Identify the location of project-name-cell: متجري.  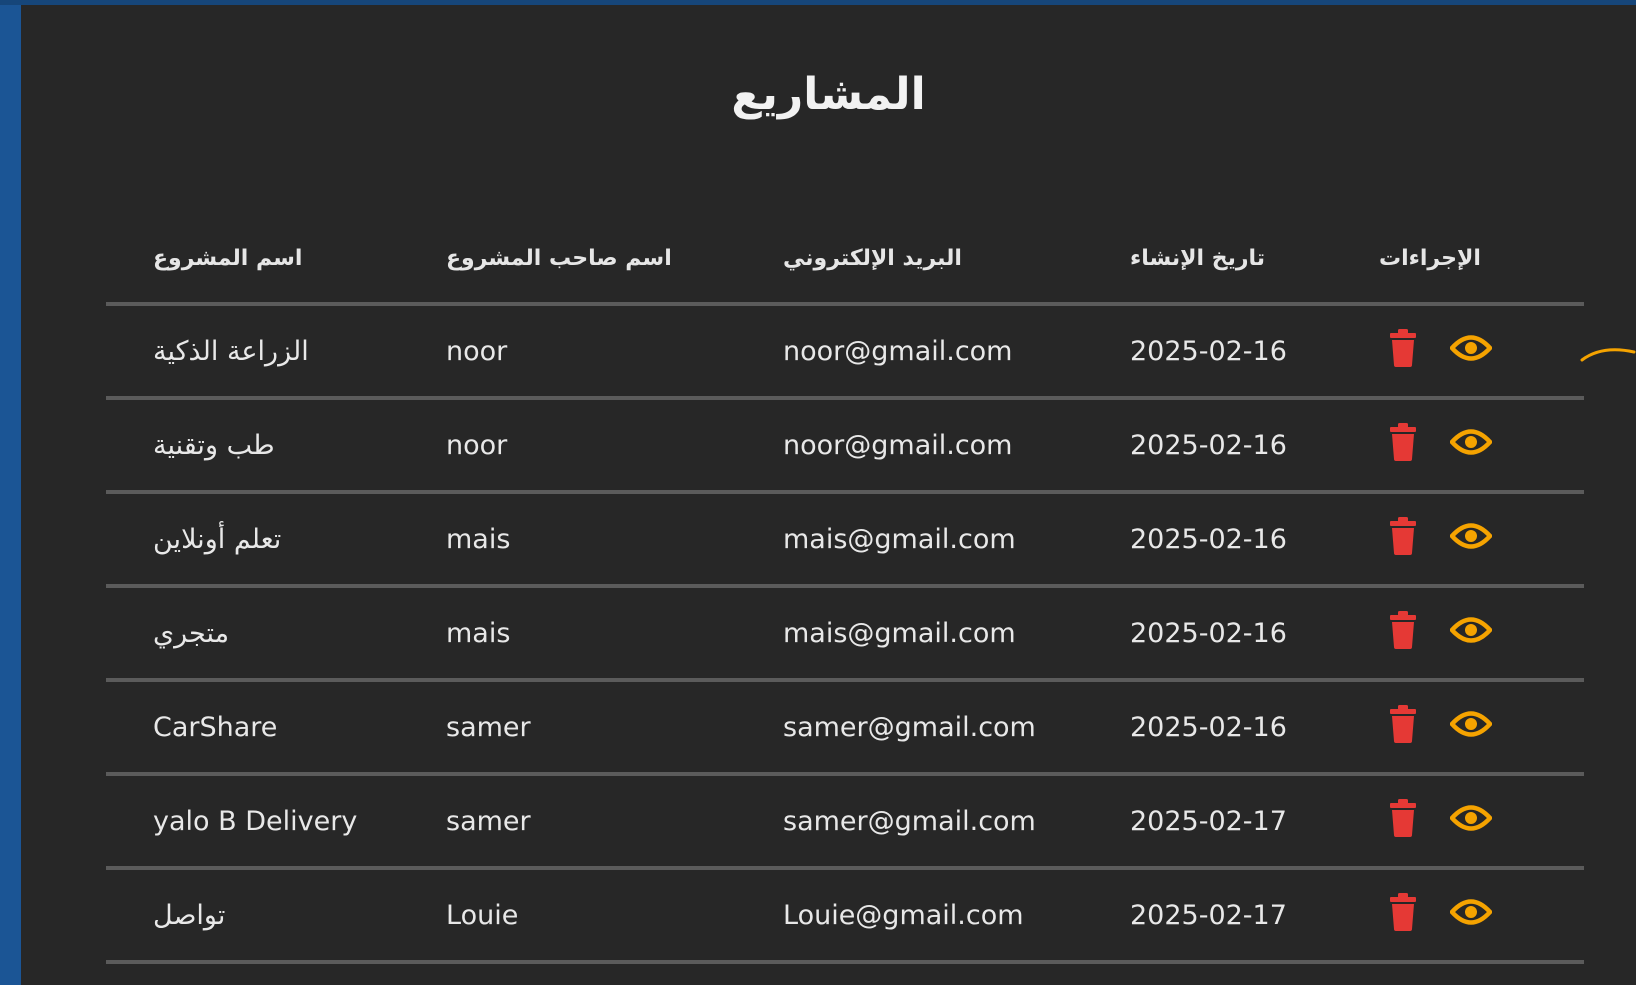
(191, 633).